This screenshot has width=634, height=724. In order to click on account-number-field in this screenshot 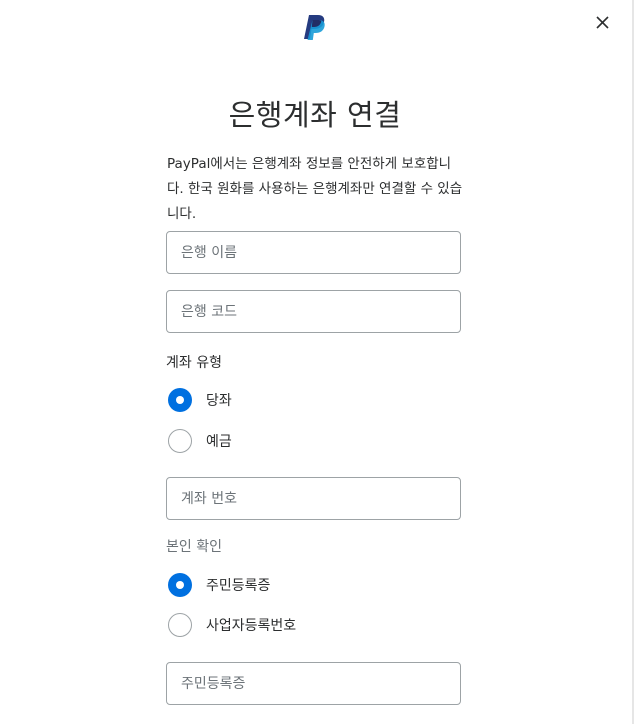, I will do `click(313, 498)`.